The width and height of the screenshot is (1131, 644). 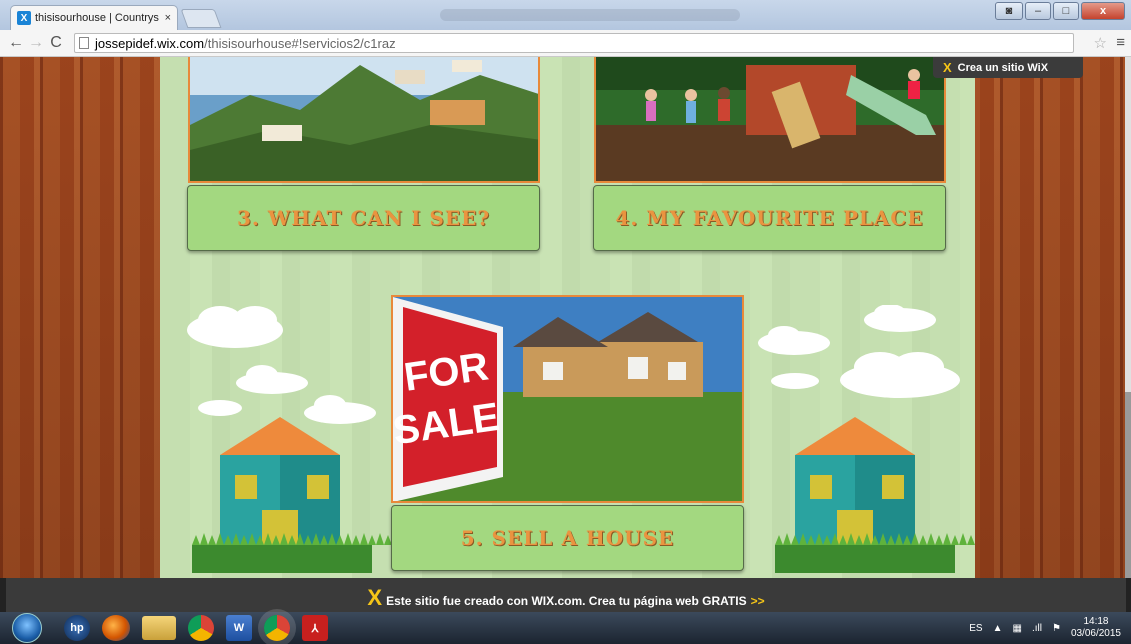 I want to click on reload-icon: C, so click(x=56, y=43).